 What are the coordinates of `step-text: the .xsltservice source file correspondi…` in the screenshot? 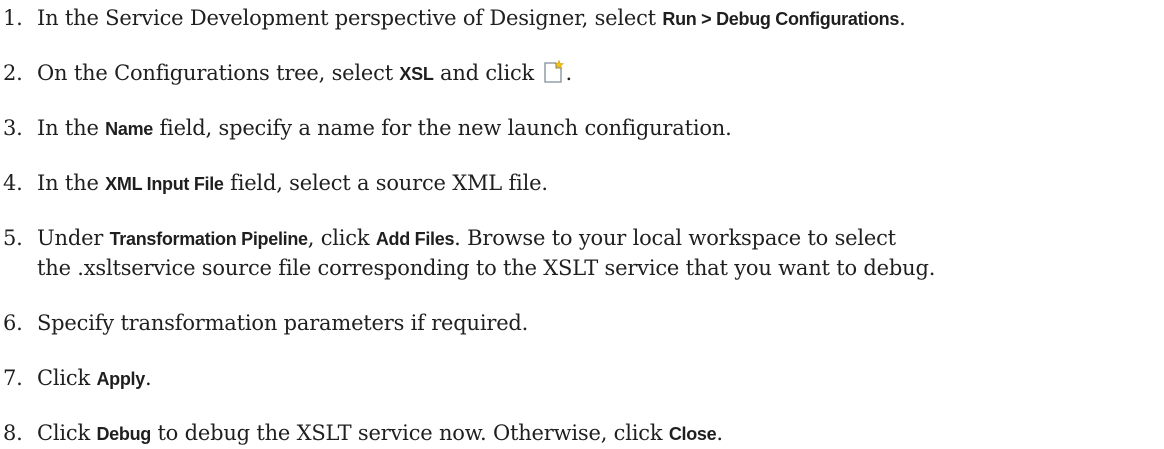 It's located at (486, 268).